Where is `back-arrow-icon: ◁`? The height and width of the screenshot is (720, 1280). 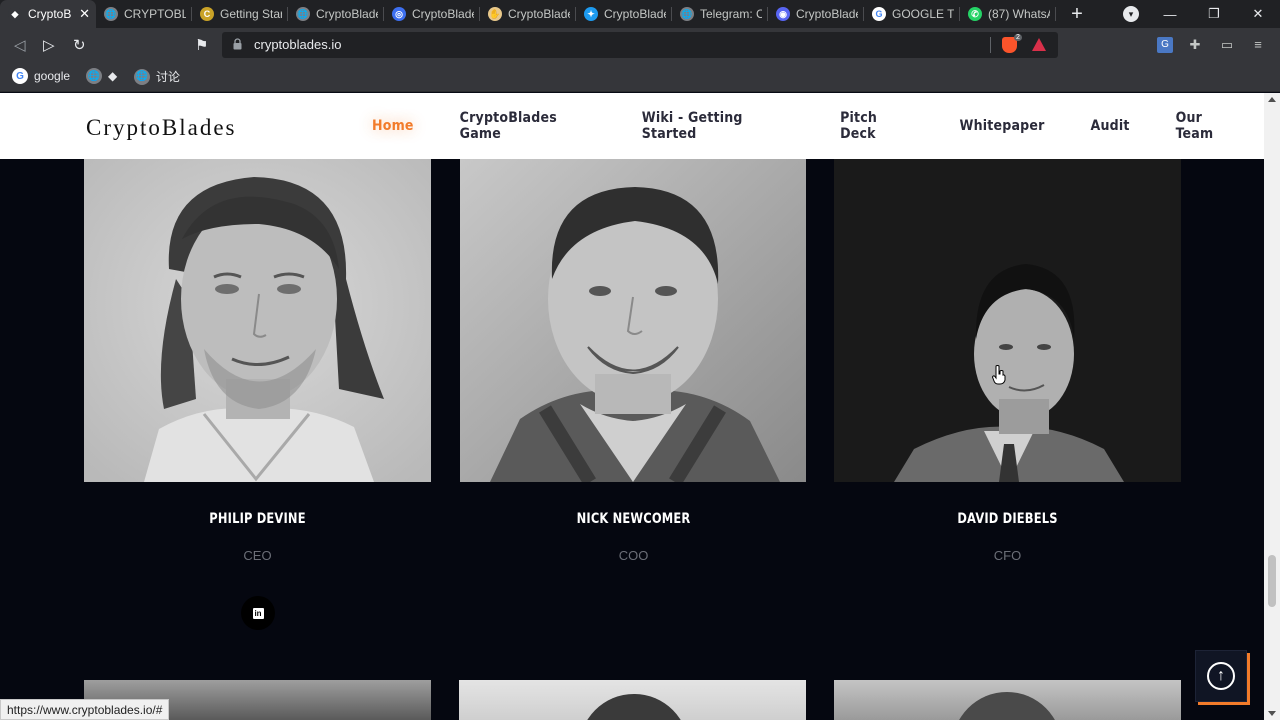
back-arrow-icon: ◁ is located at coordinates (20, 45).